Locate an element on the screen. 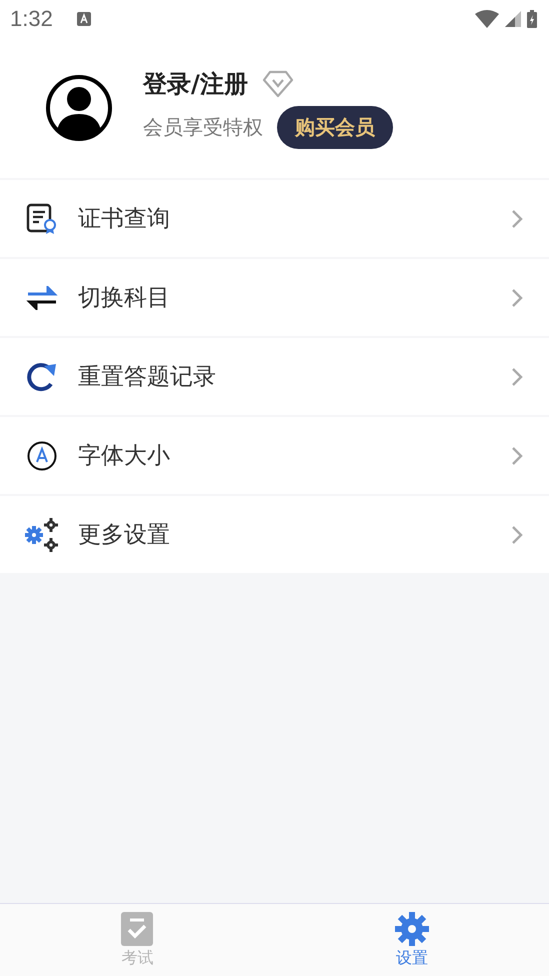 The image size is (549, 976). settings-icon is located at coordinates (411, 929).